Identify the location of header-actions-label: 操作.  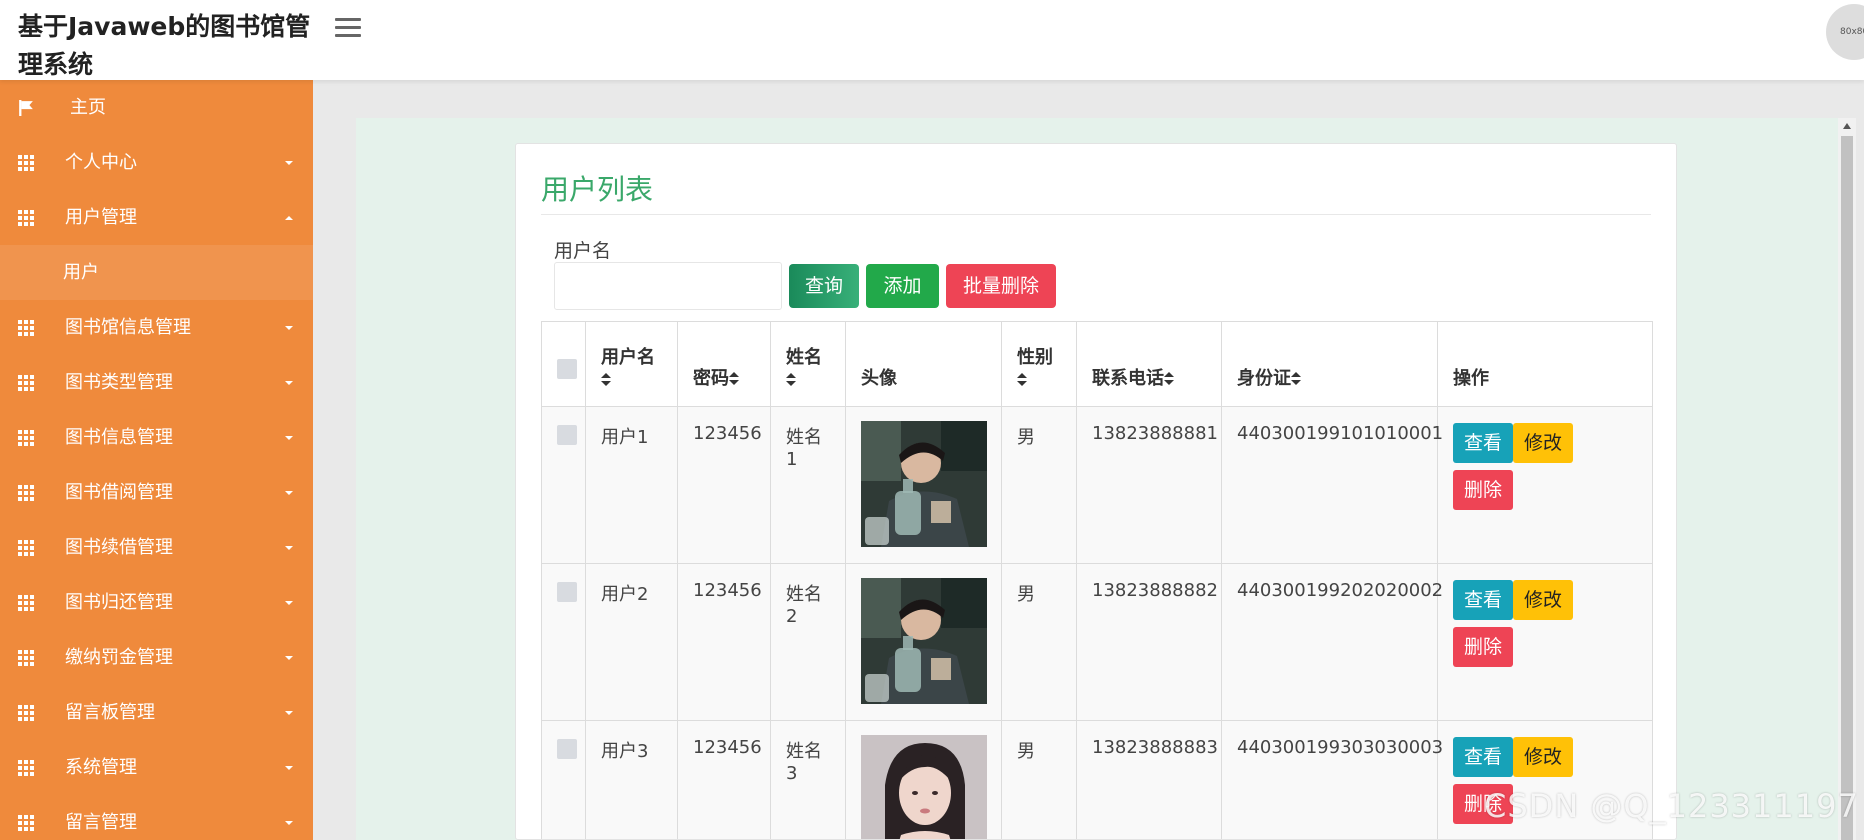
(1471, 378).